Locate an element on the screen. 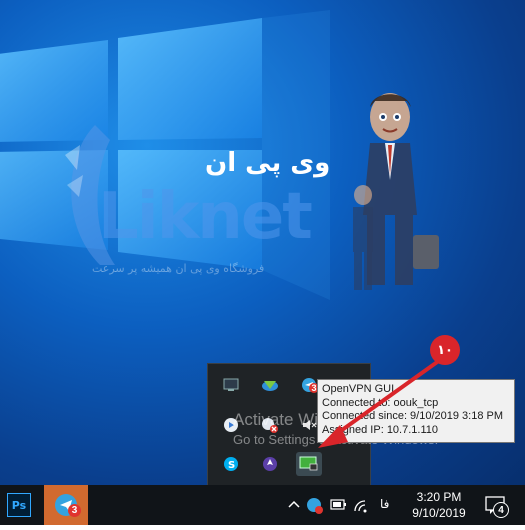 The image size is (525, 530). taskbar: Ps 3 فا 3:20 PM 9/10/2019 4 is located at coordinates (262, 505).